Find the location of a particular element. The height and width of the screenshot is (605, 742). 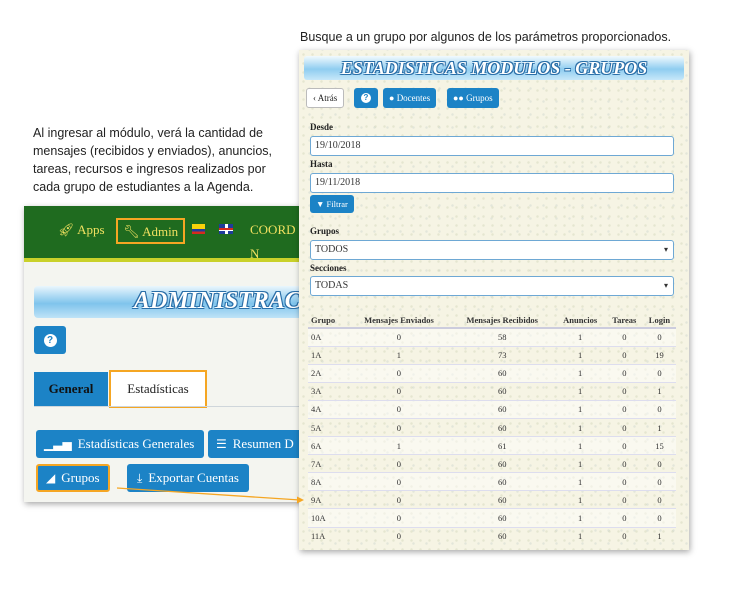

arrow-connector is located at coordinates (210, 495).